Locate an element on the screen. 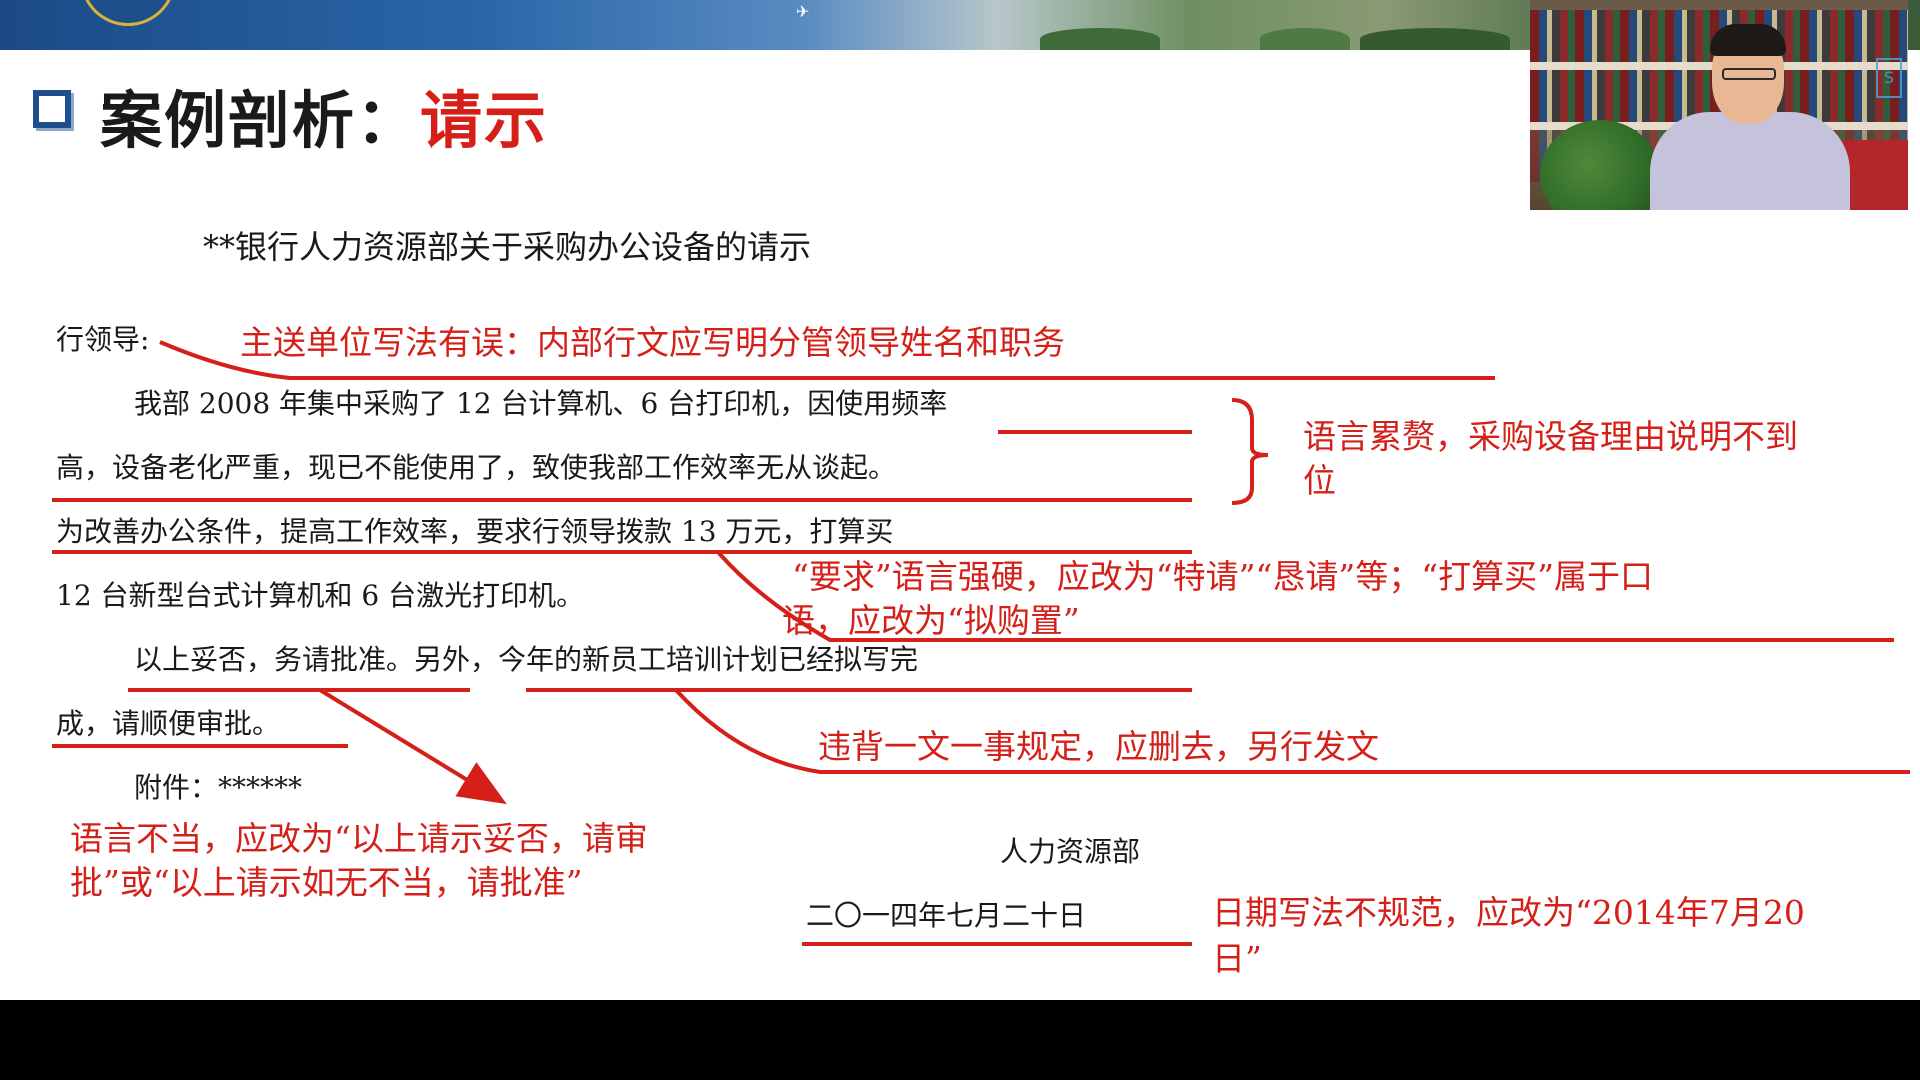 The height and width of the screenshot is (1080, 1920). leader-line-addressee is located at coordinates (827, 360).